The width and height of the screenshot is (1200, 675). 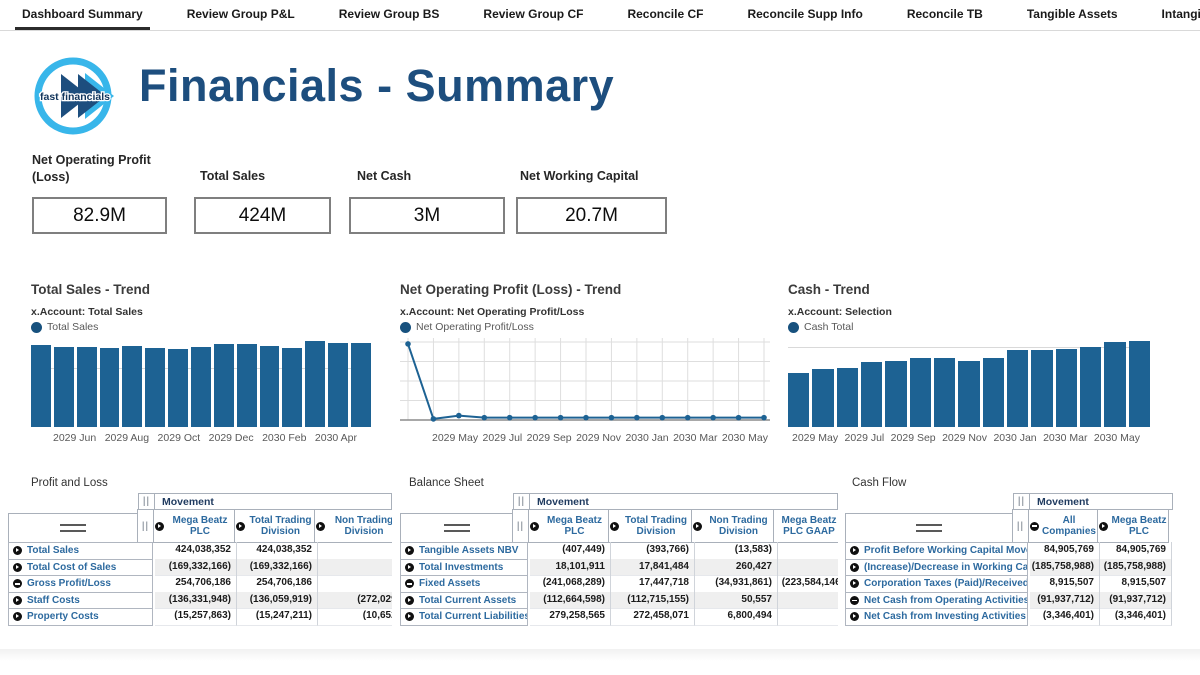 What do you see at coordinates (449, 583) in the screenshot?
I see `row-label-fixed-assets: Fixed Assets` at bounding box center [449, 583].